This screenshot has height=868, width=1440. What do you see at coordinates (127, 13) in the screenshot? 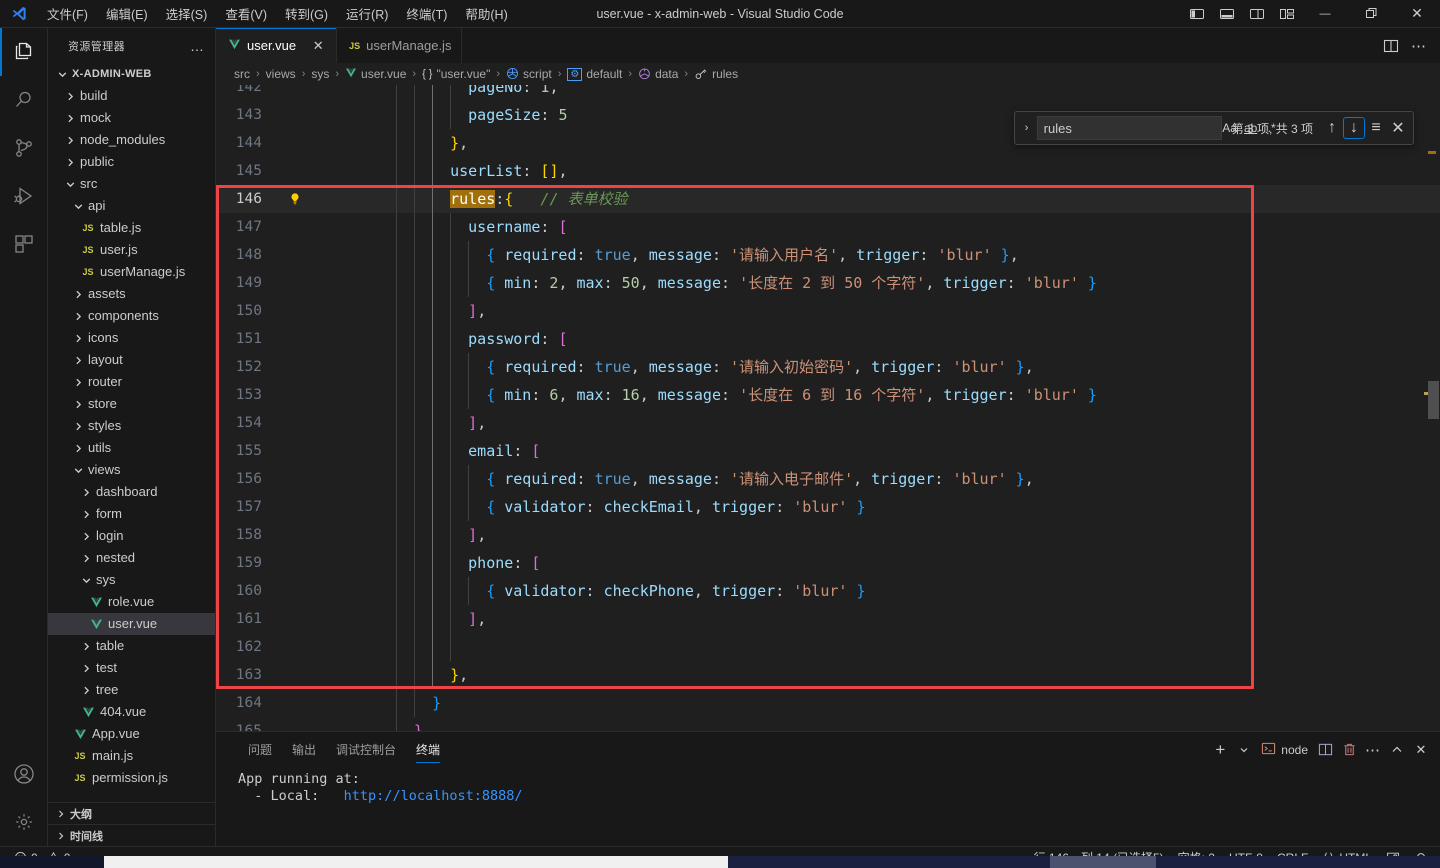
I see `menu-edit: 编辑(E)` at bounding box center [127, 13].